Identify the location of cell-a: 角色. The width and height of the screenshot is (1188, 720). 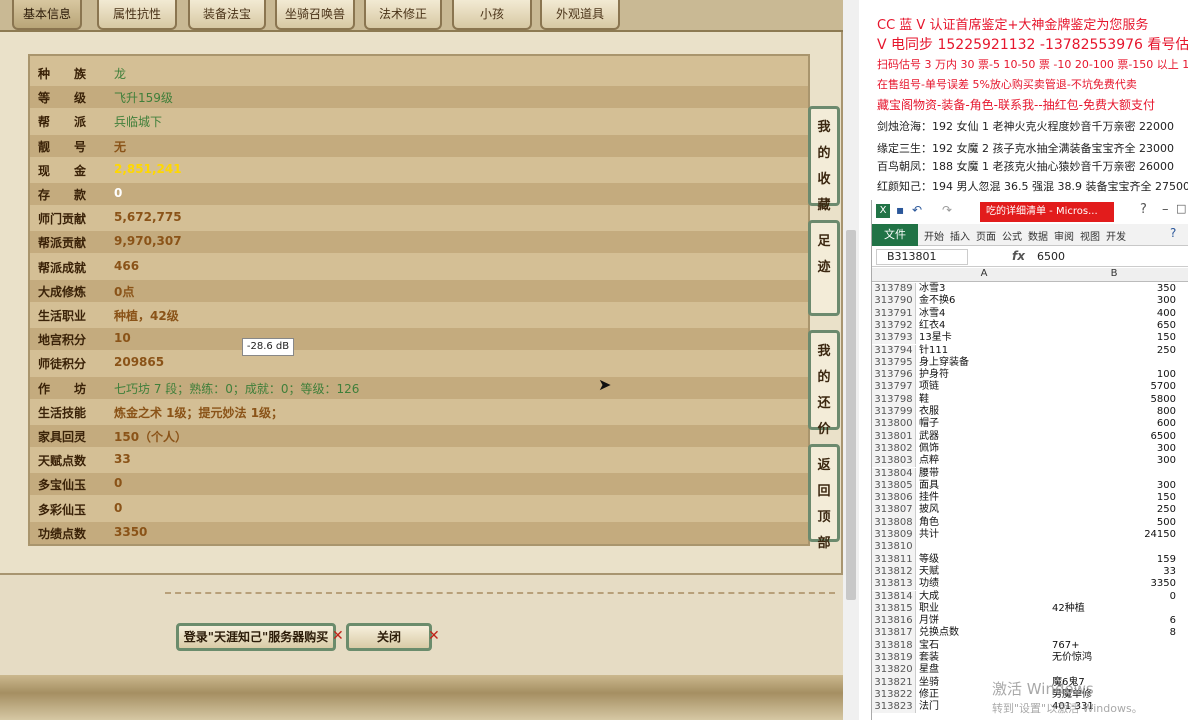
(929, 523).